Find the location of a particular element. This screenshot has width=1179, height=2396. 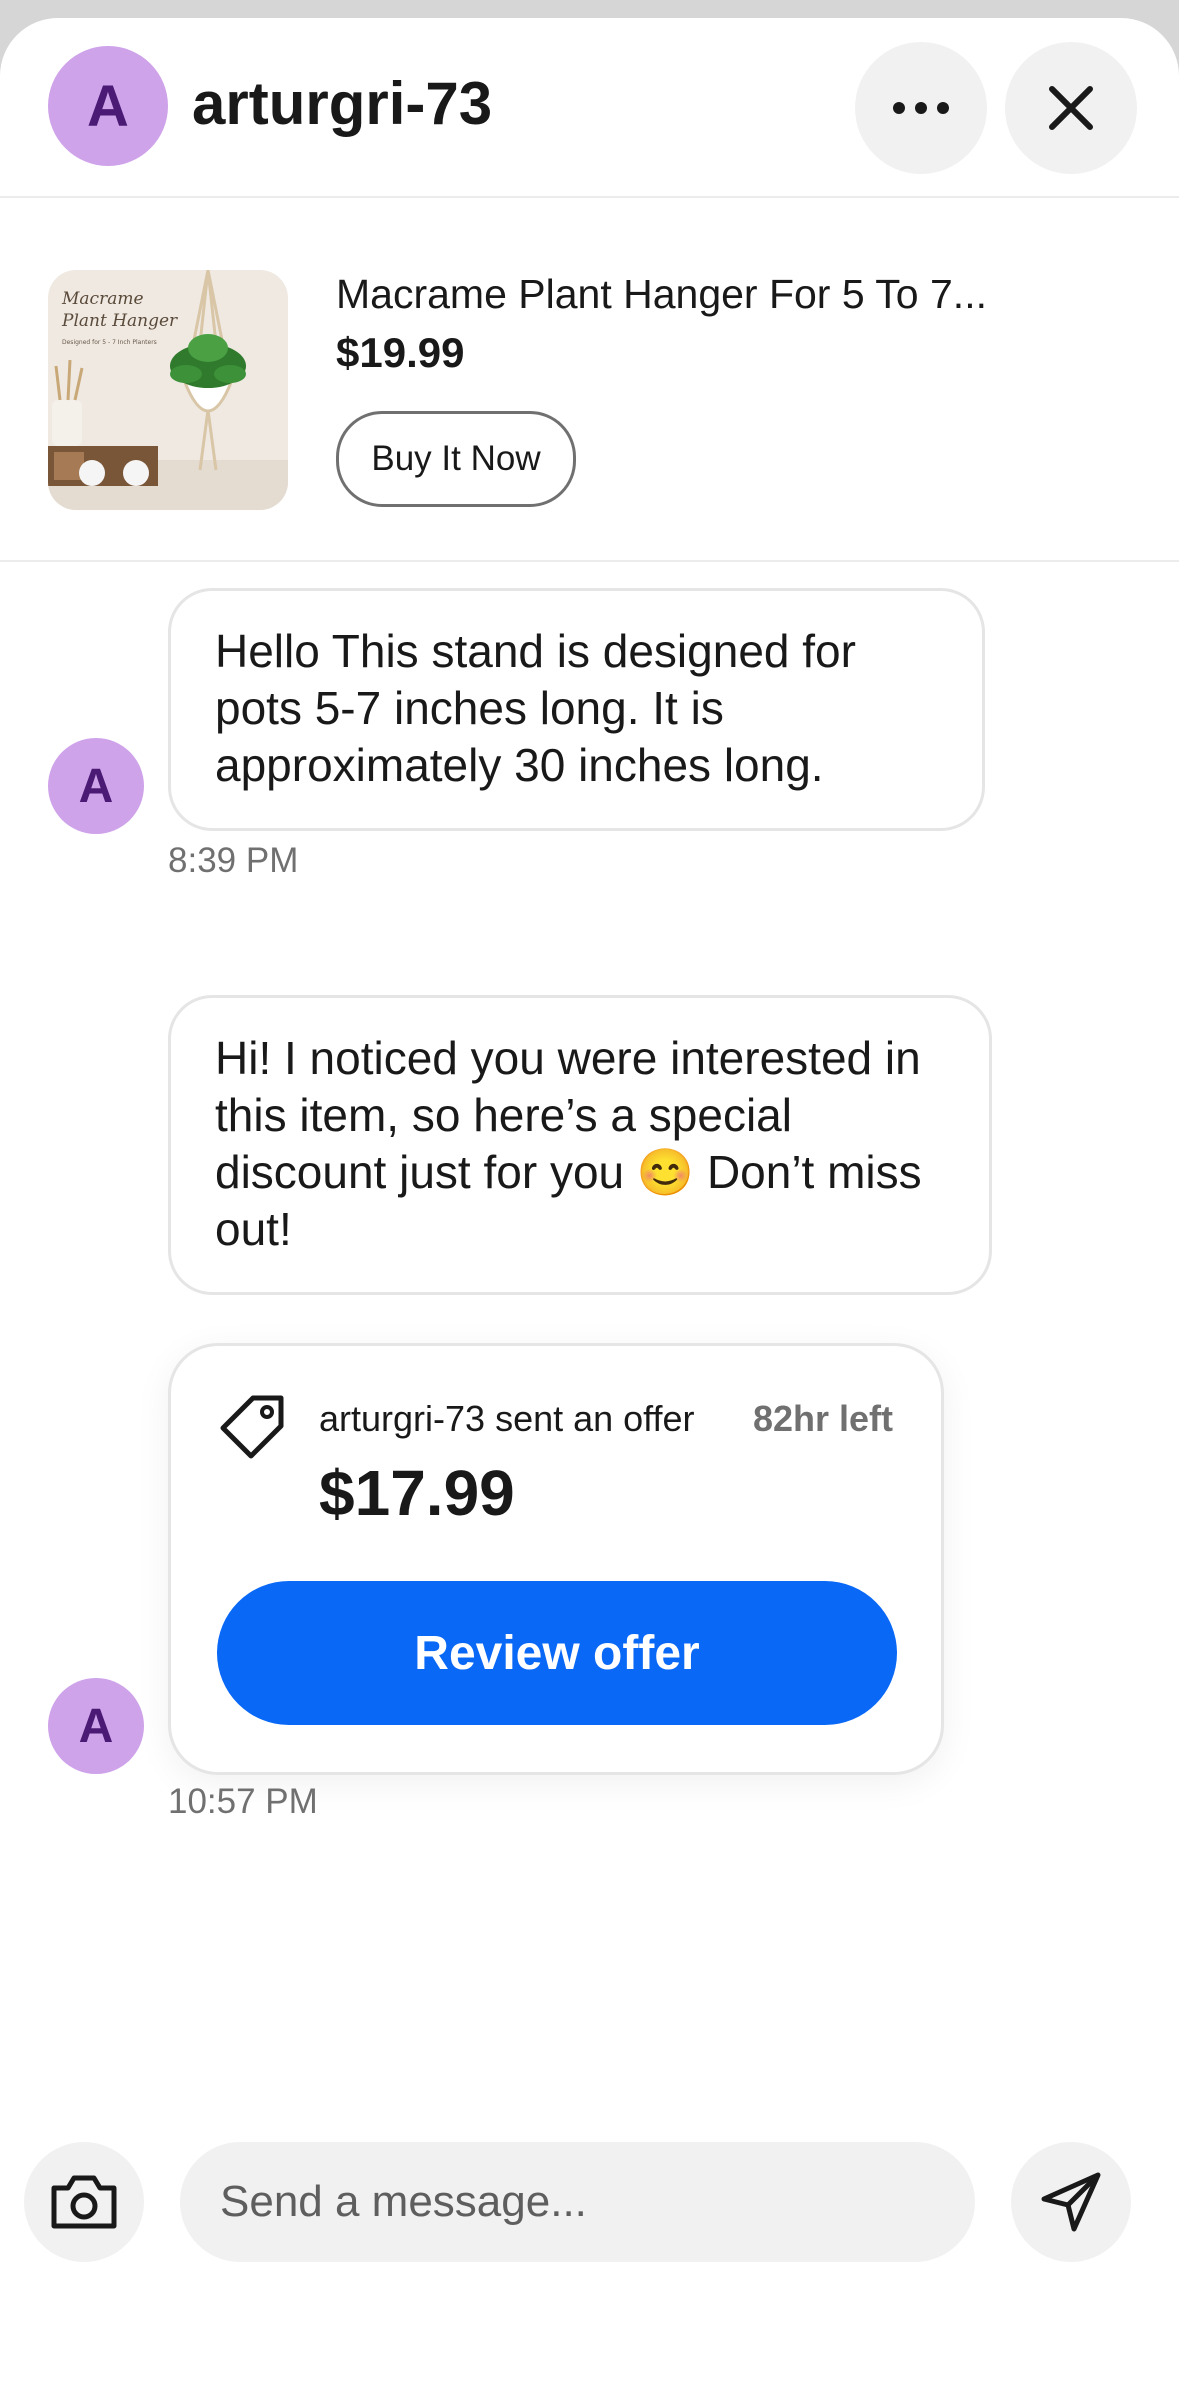

buy-it-now-button: Buy It Now is located at coordinates (456, 459).